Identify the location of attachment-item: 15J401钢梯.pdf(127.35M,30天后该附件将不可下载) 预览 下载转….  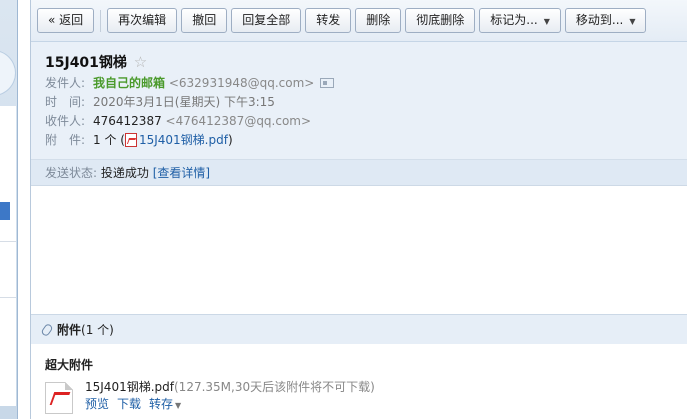
(366, 396).